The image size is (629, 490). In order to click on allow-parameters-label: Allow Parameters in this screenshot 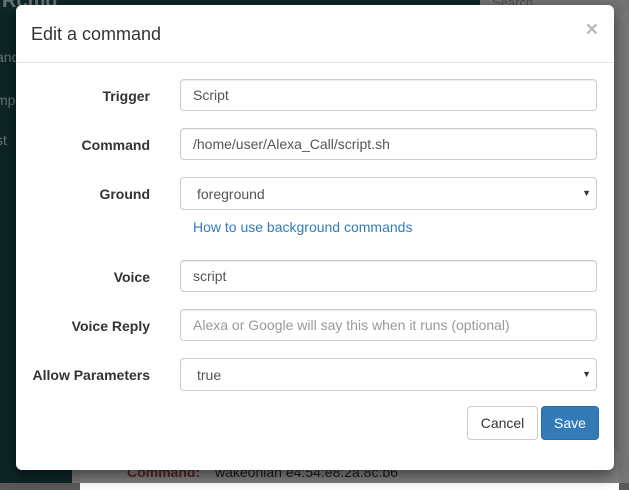, I will do `click(91, 375)`.